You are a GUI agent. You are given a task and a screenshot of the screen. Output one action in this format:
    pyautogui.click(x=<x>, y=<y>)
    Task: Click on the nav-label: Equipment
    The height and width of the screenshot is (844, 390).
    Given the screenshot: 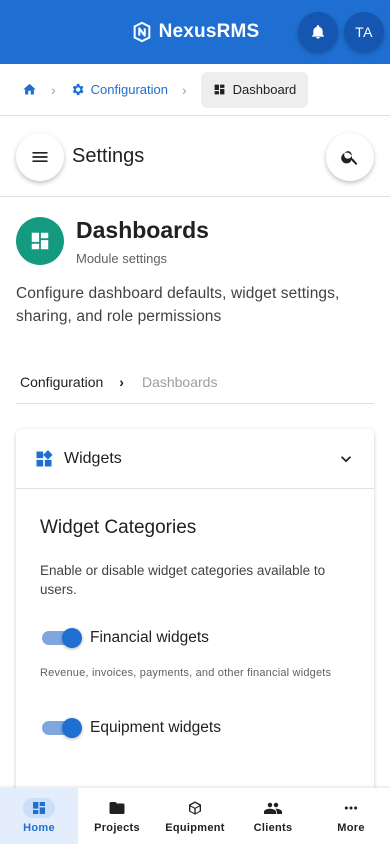 What is the action you would take?
    pyautogui.click(x=195, y=828)
    